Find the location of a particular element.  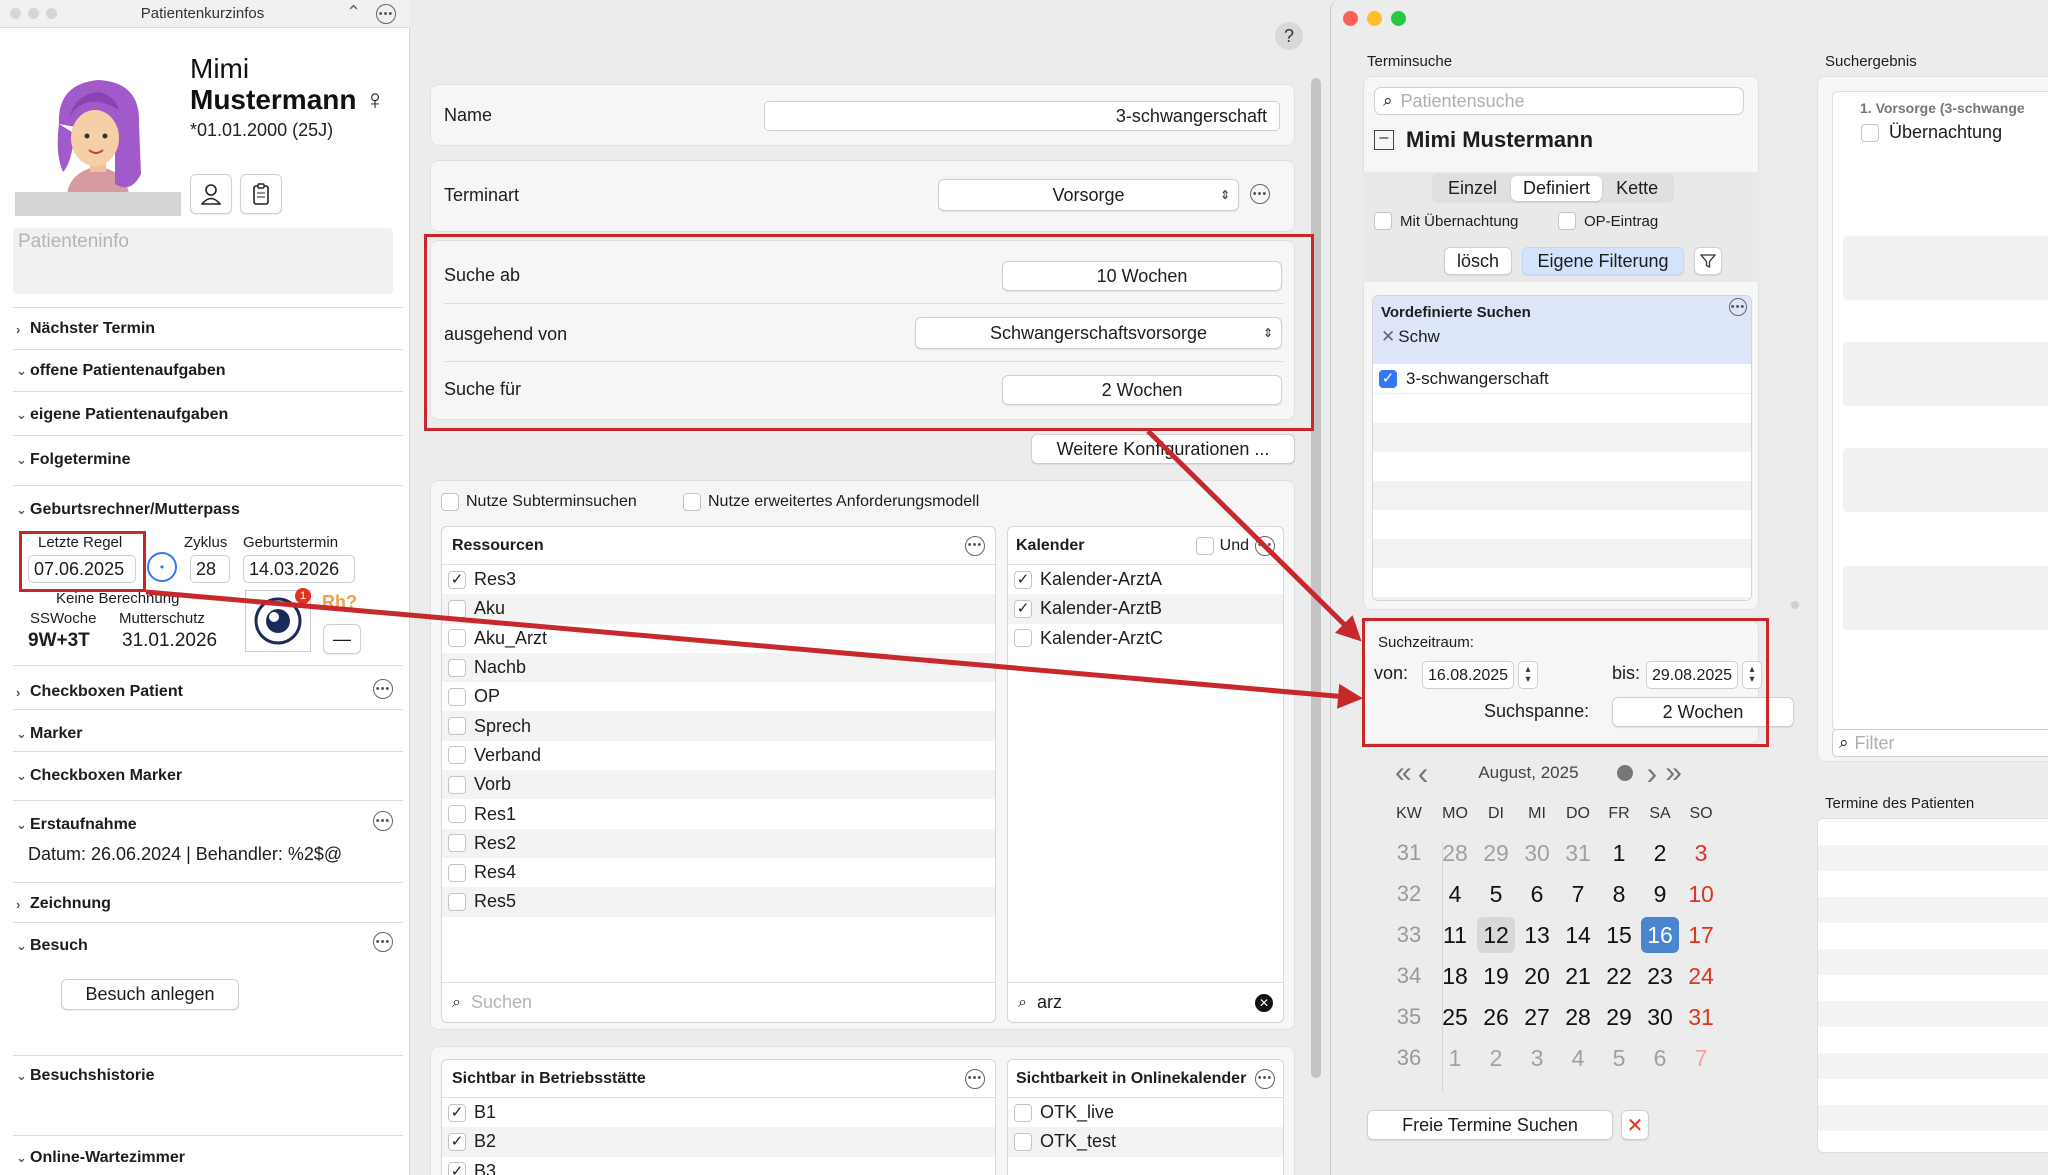

calendar-day: 16 is located at coordinates (1660, 935).